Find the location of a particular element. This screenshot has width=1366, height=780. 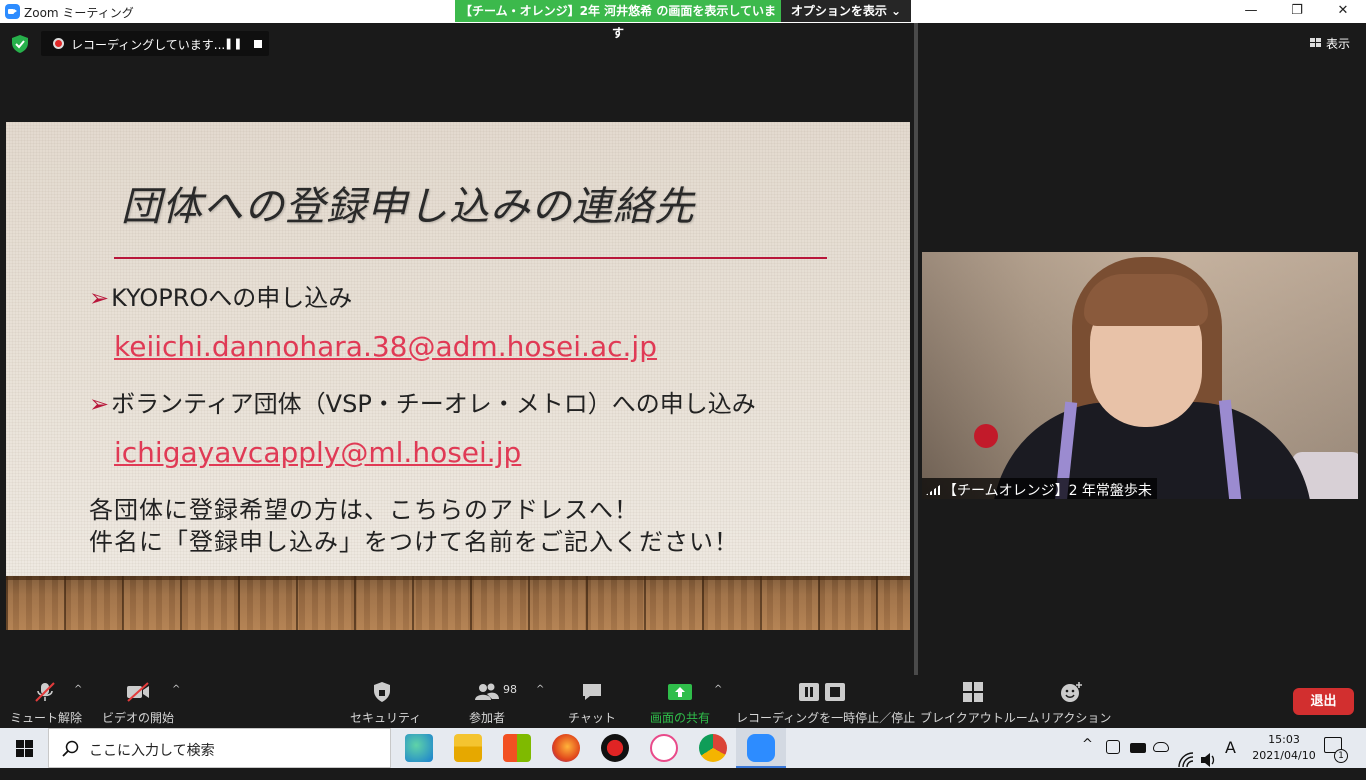

maximize-button: ❐ is located at coordinates (1297, 11).